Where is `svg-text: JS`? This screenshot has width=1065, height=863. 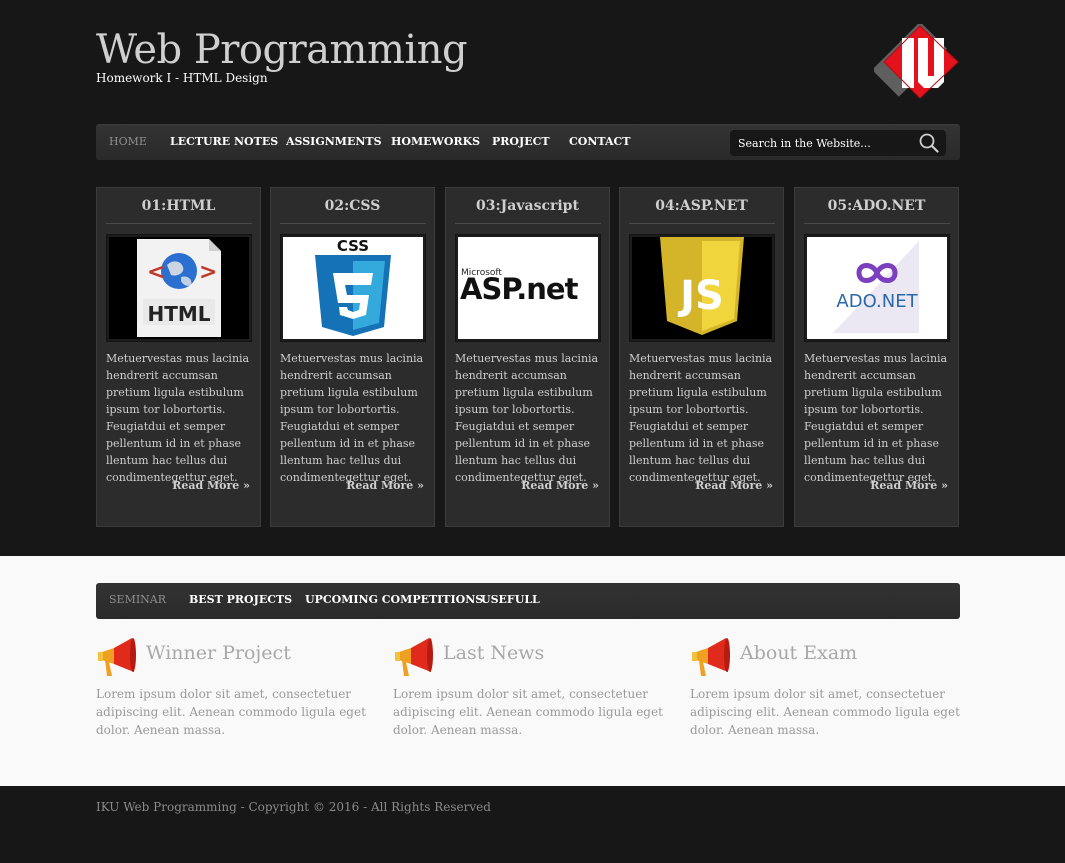
svg-text: JS is located at coordinates (700, 296).